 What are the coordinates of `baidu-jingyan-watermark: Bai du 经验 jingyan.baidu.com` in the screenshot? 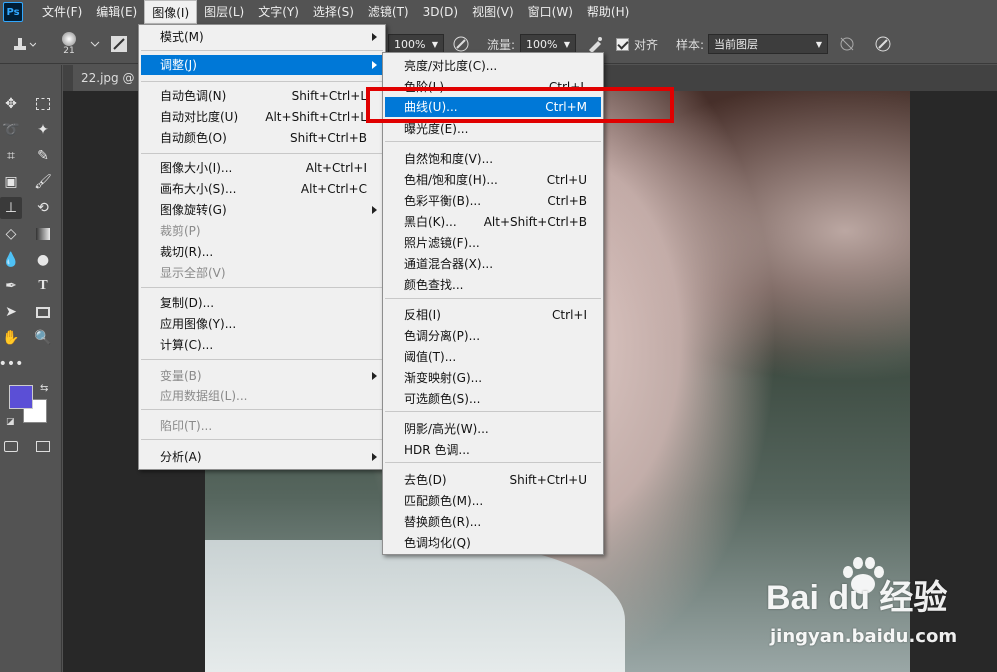 It's located at (860, 608).